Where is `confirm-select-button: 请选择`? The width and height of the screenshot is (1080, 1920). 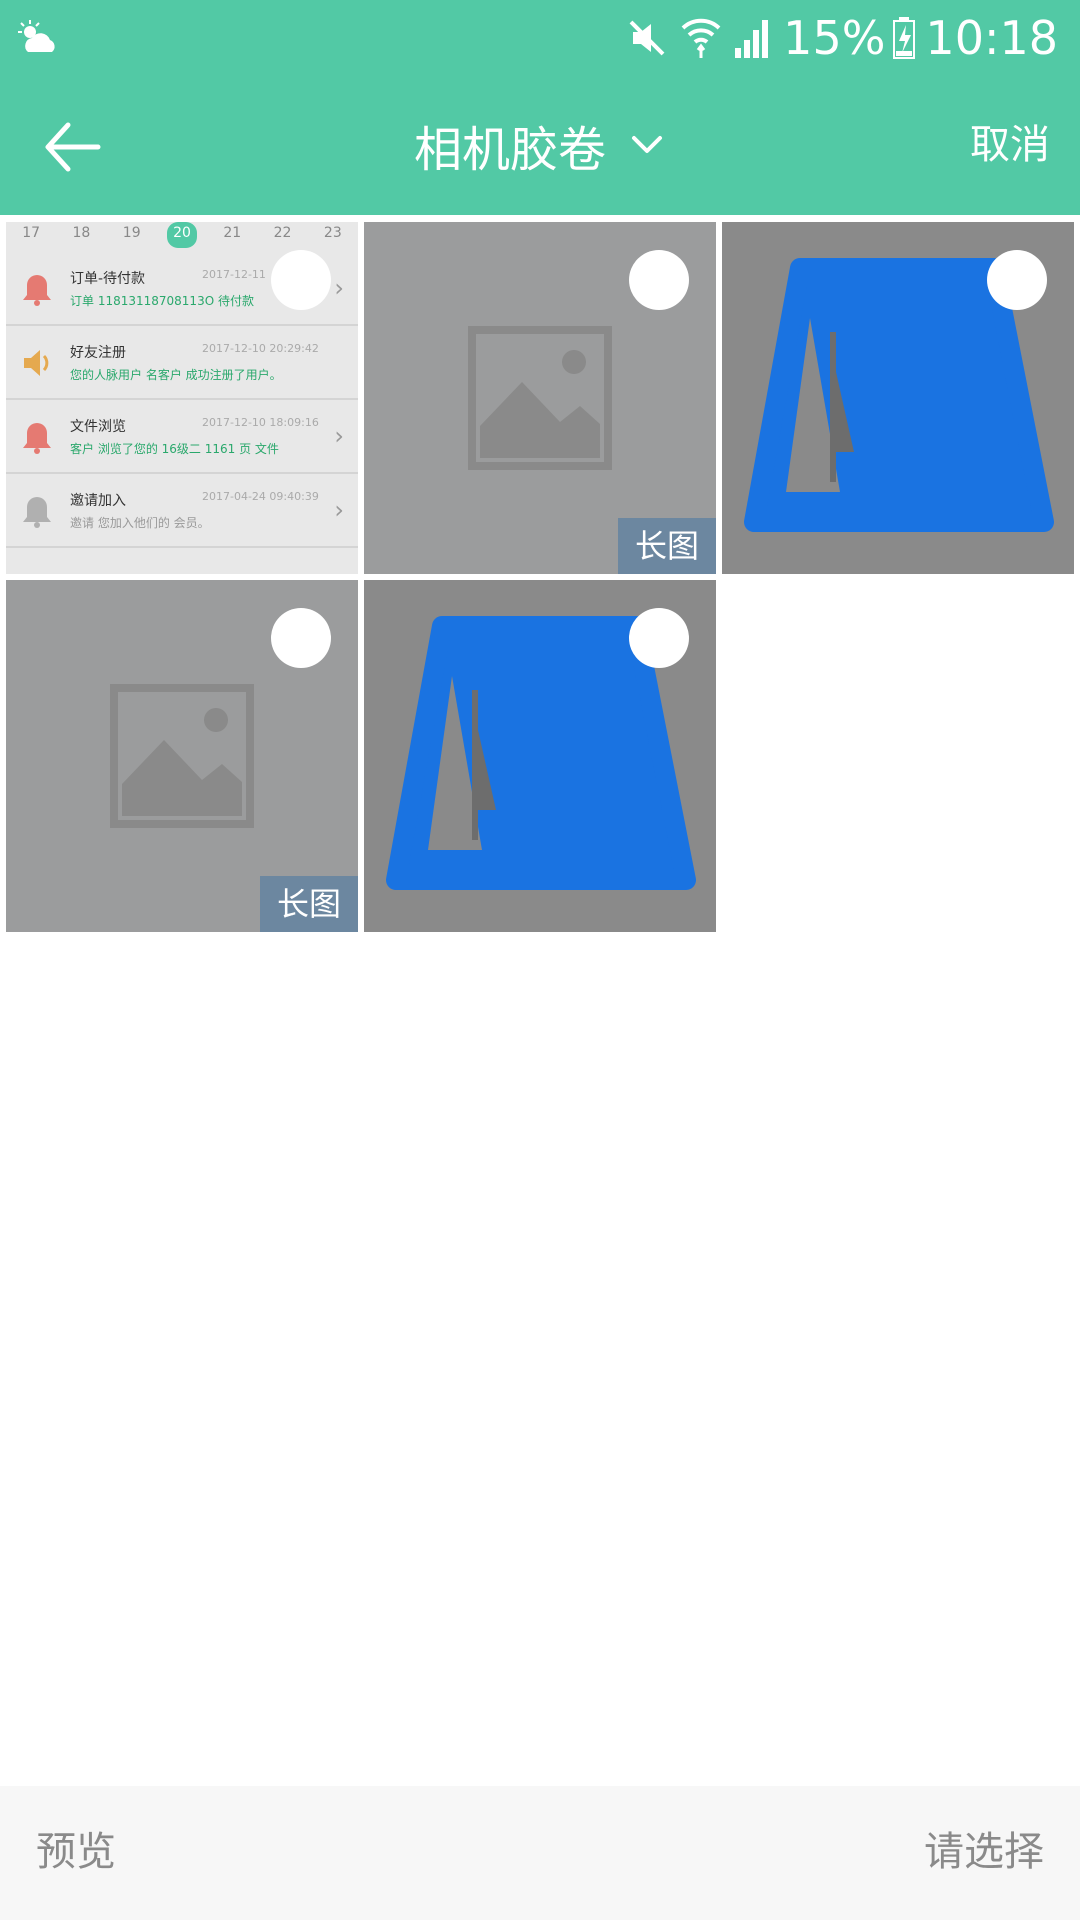 confirm-select-button: 请选择 is located at coordinates (984, 1852).